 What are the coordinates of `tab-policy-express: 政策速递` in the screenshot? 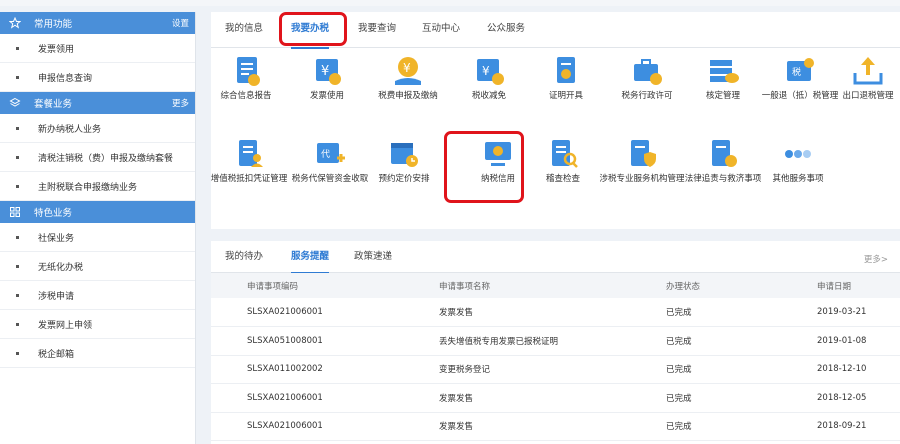 It's located at (373, 257).